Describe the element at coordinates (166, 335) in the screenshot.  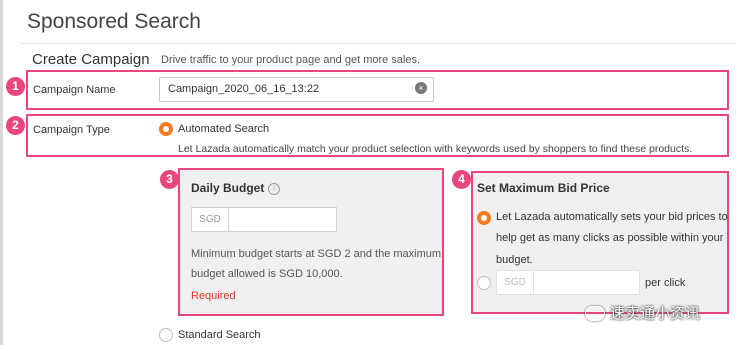
I see `standard-search-radio` at that location.